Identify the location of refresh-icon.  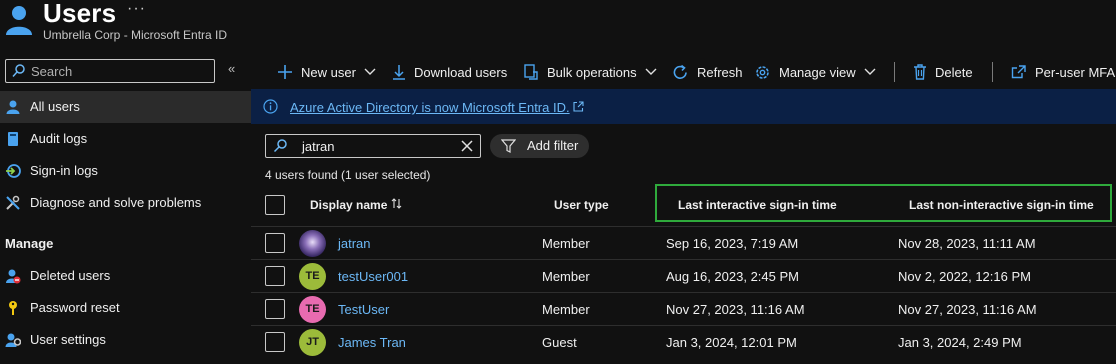
(680, 71).